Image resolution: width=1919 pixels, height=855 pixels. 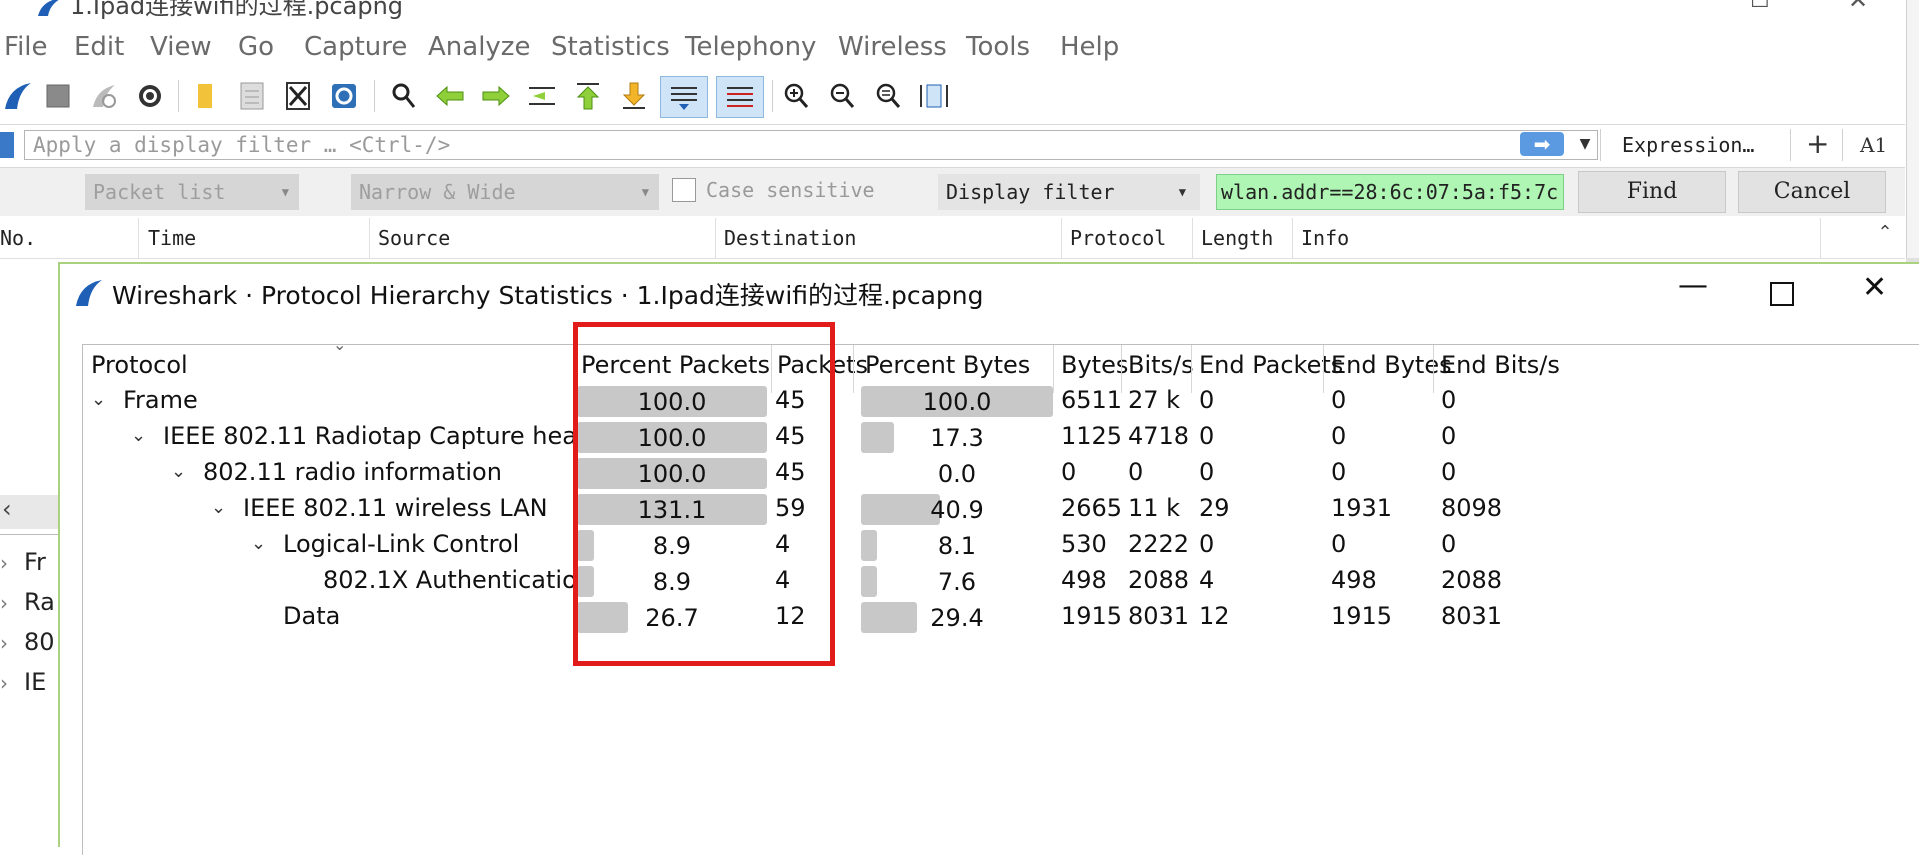 What do you see at coordinates (104, 96) in the screenshot?
I see `restart-icon` at bounding box center [104, 96].